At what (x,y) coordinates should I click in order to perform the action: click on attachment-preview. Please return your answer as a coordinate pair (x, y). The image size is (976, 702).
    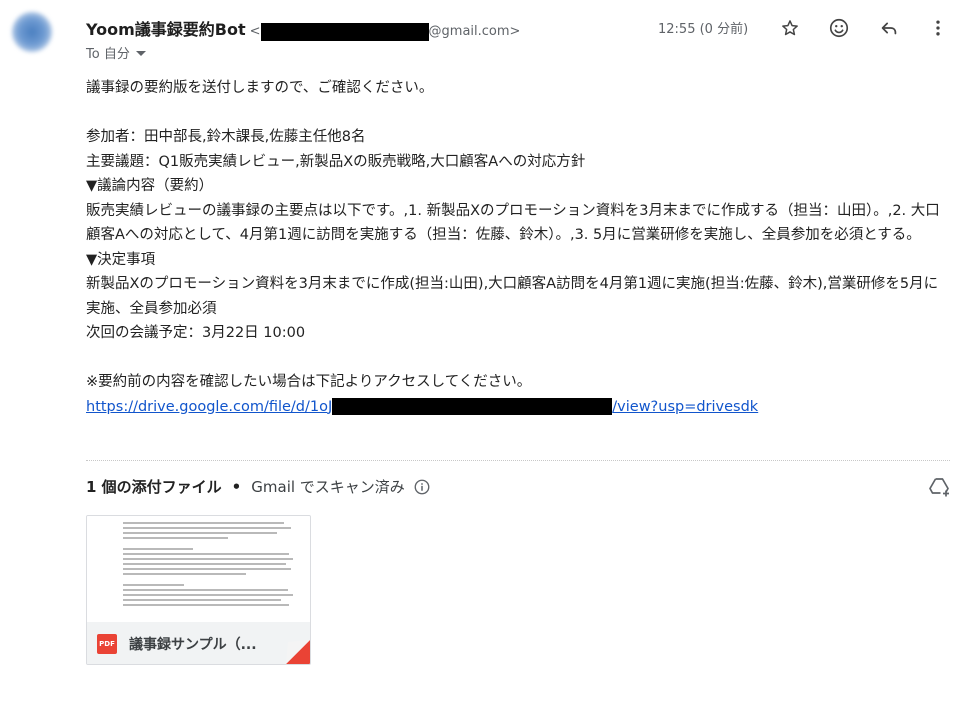
    Looking at the image, I should click on (198, 569).